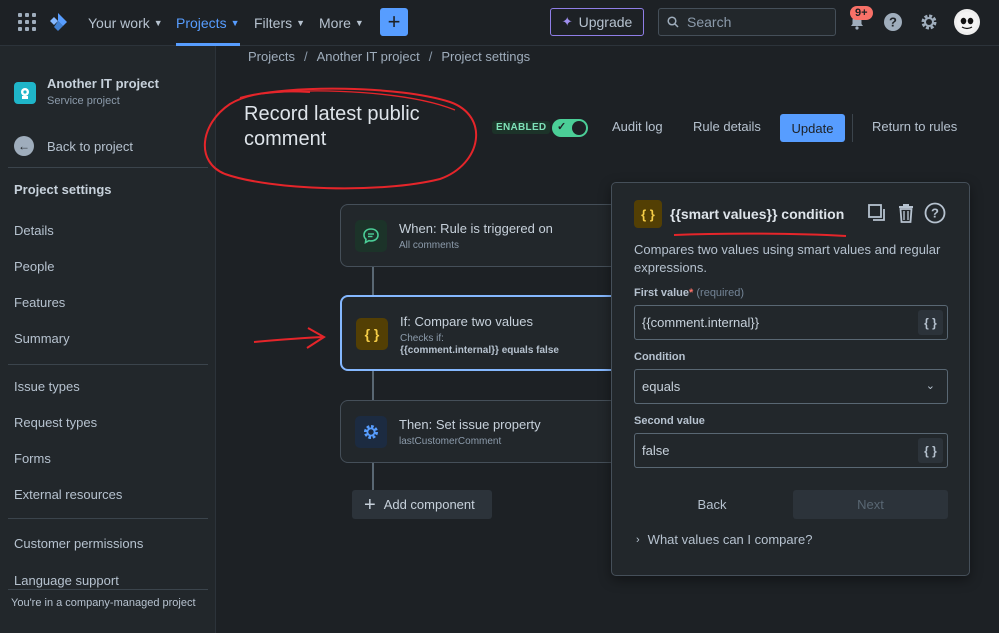  I want to click on project-name: Another IT project, so click(103, 83).